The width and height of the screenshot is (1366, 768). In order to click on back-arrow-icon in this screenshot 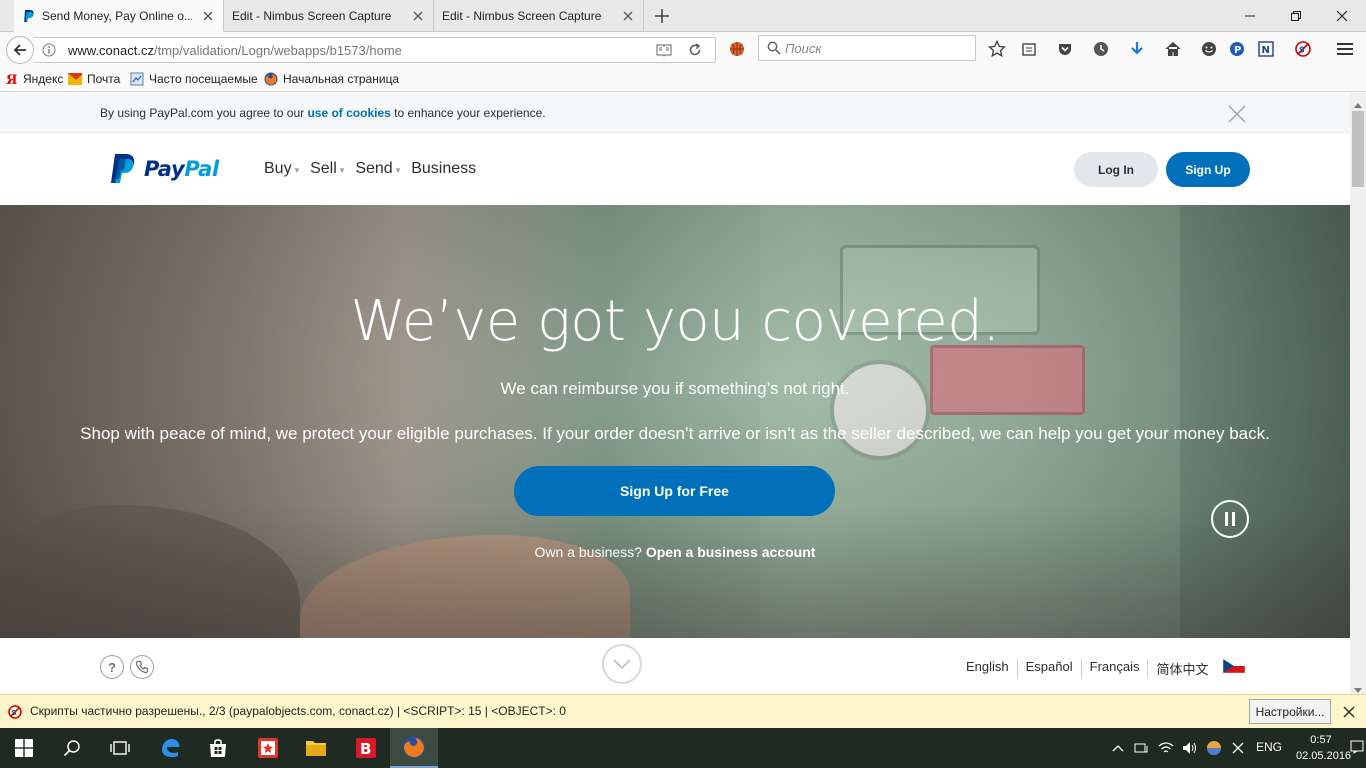, I will do `click(19, 50)`.